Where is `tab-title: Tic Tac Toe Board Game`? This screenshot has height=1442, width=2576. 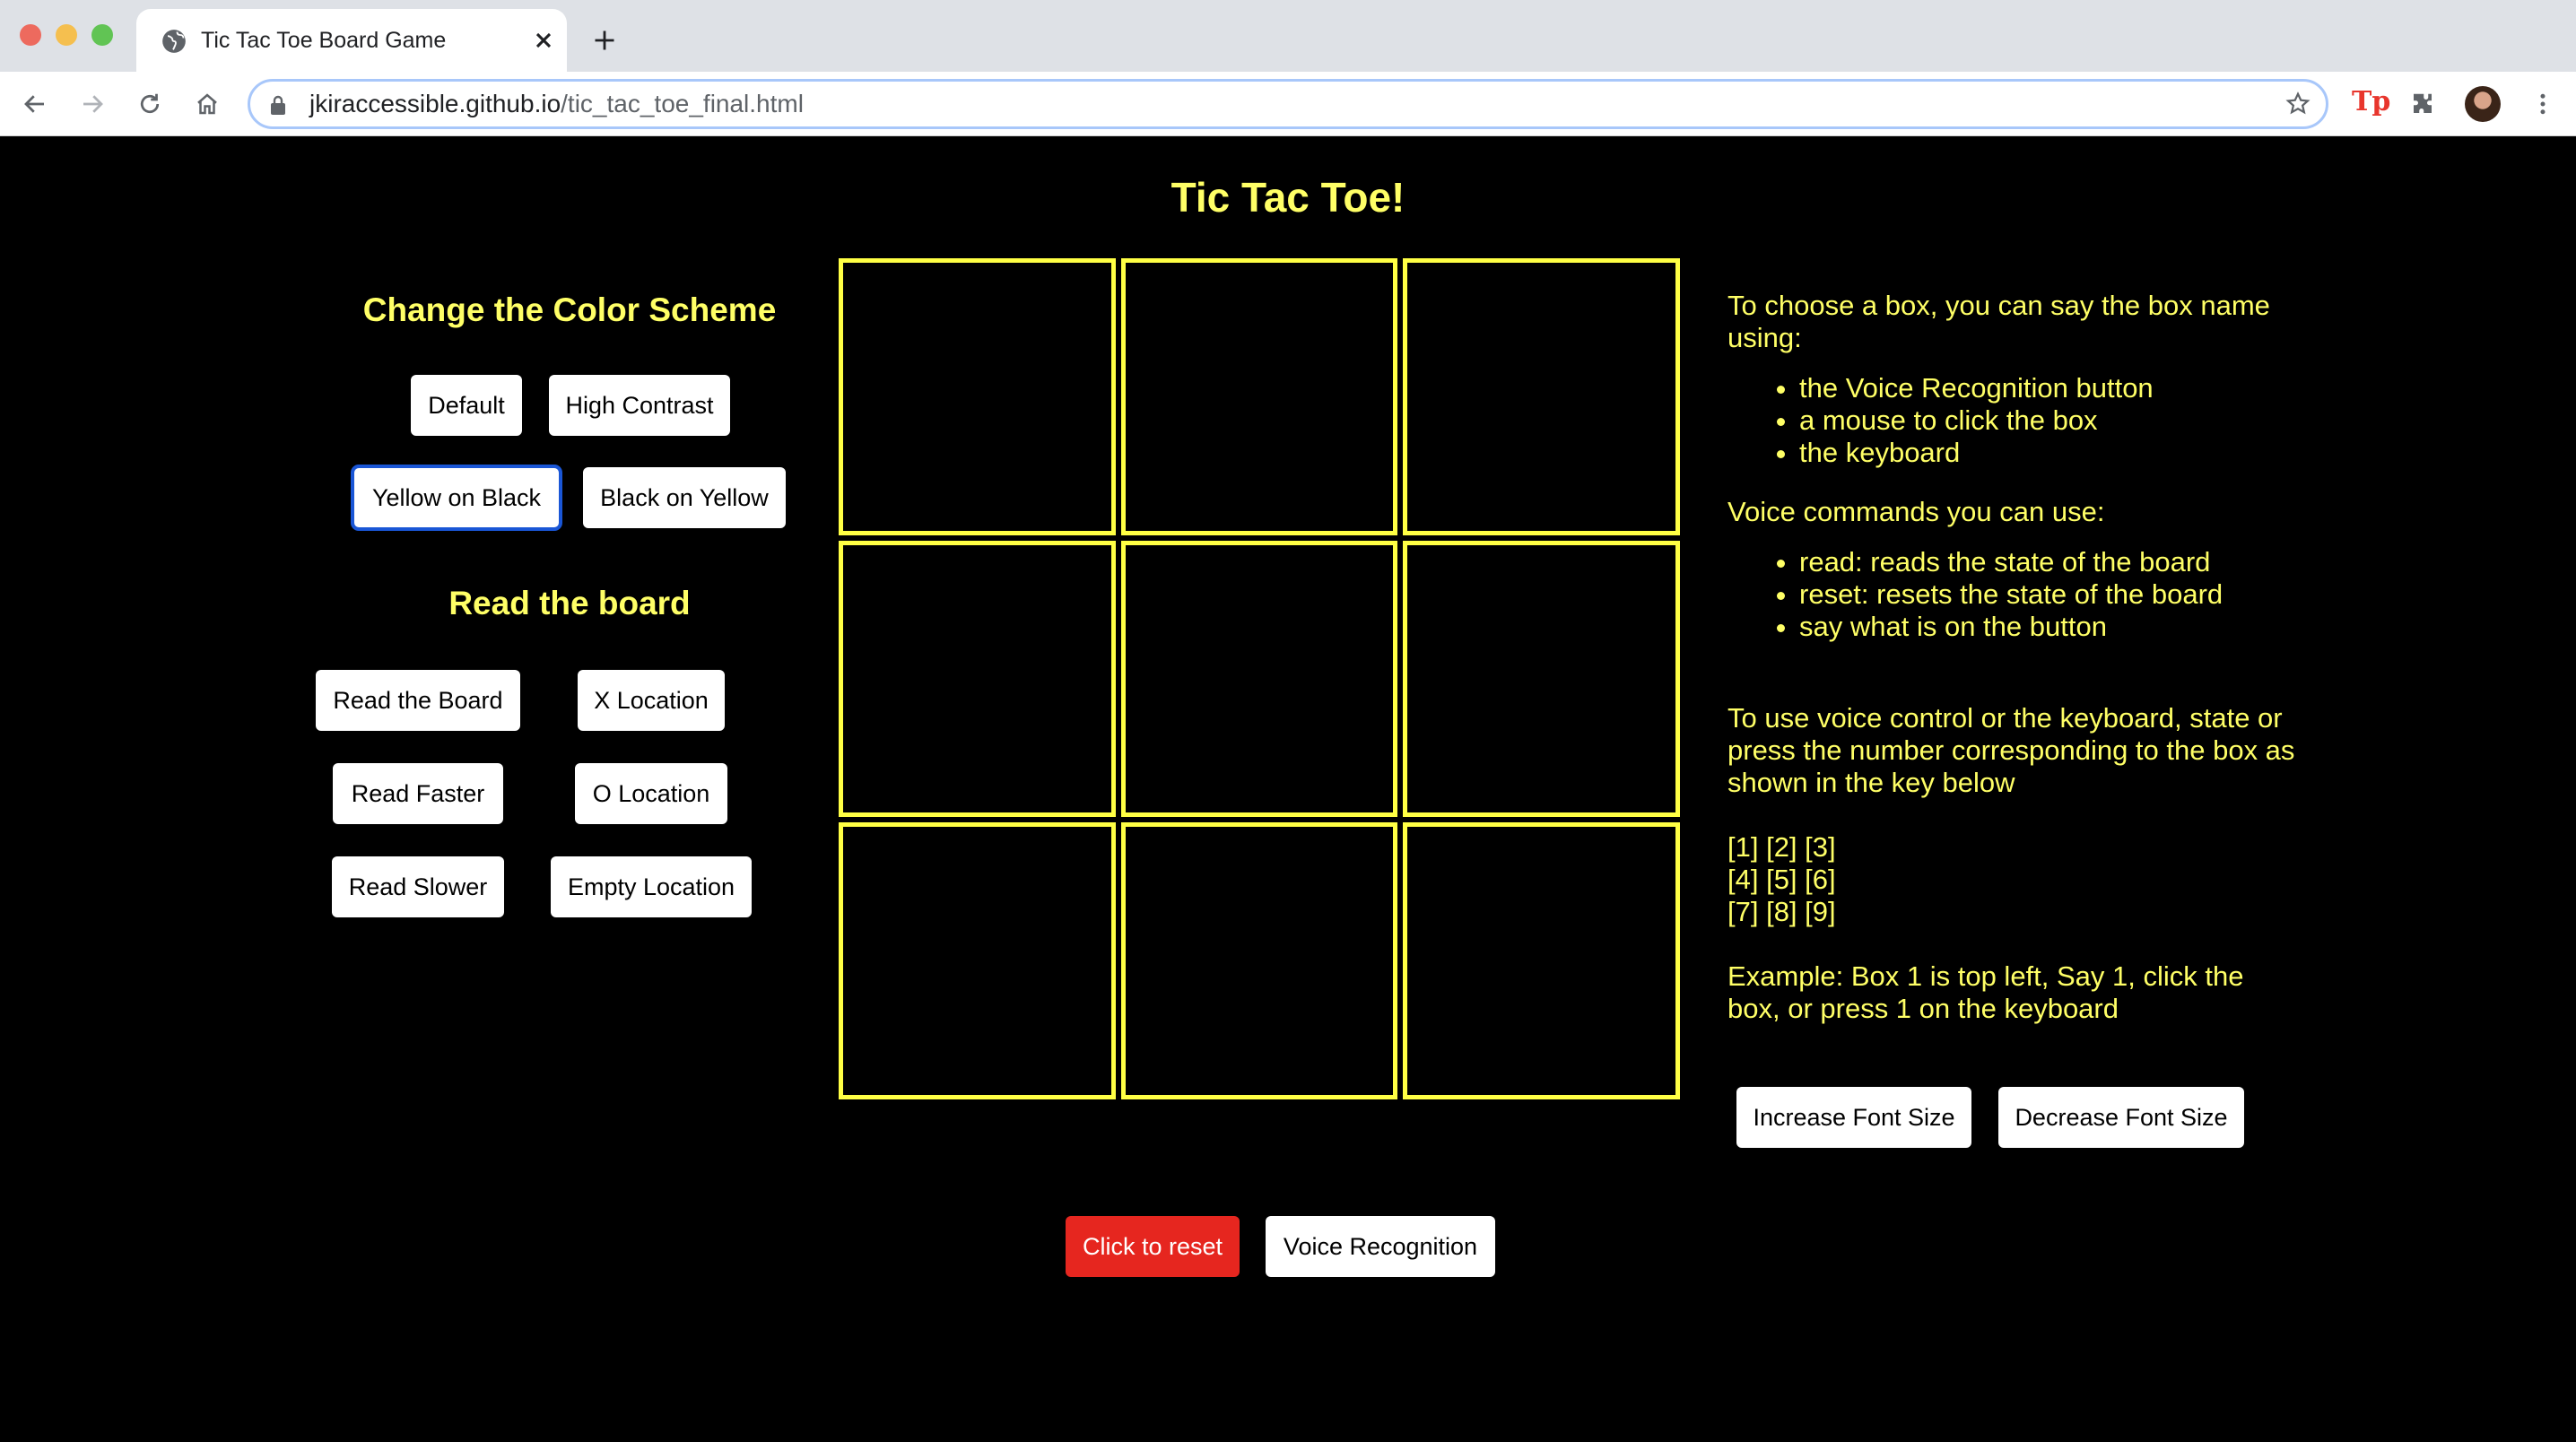
tab-title: Tic Tac Toe Board Game is located at coordinates (324, 40).